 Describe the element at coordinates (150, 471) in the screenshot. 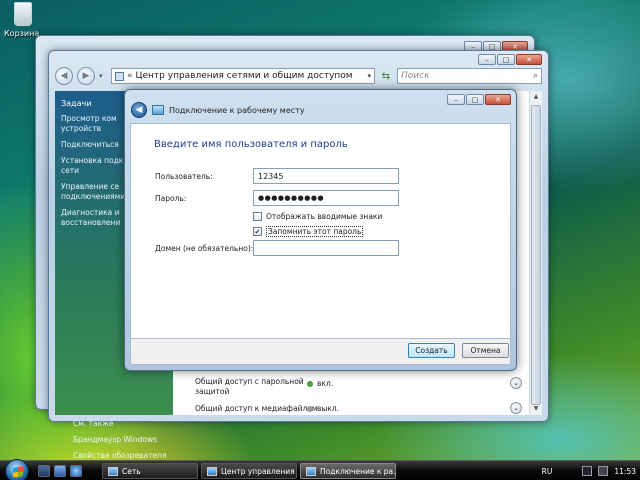

I see `taskbar-item-network: Сеть` at that location.